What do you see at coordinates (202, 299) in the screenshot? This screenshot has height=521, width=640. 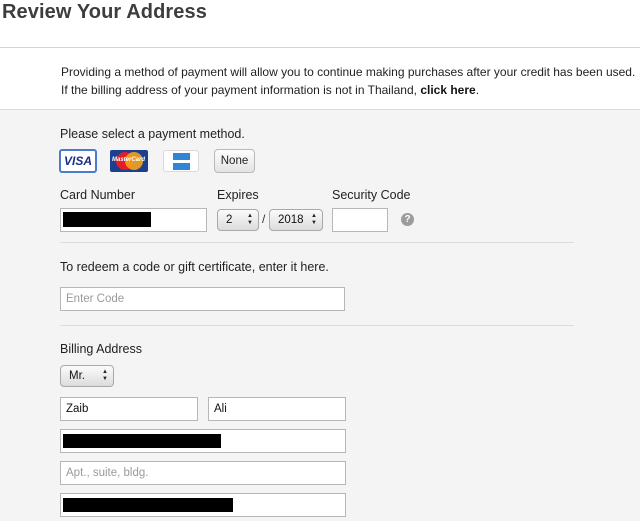 I see `redeem-code-field: Enter Code` at bounding box center [202, 299].